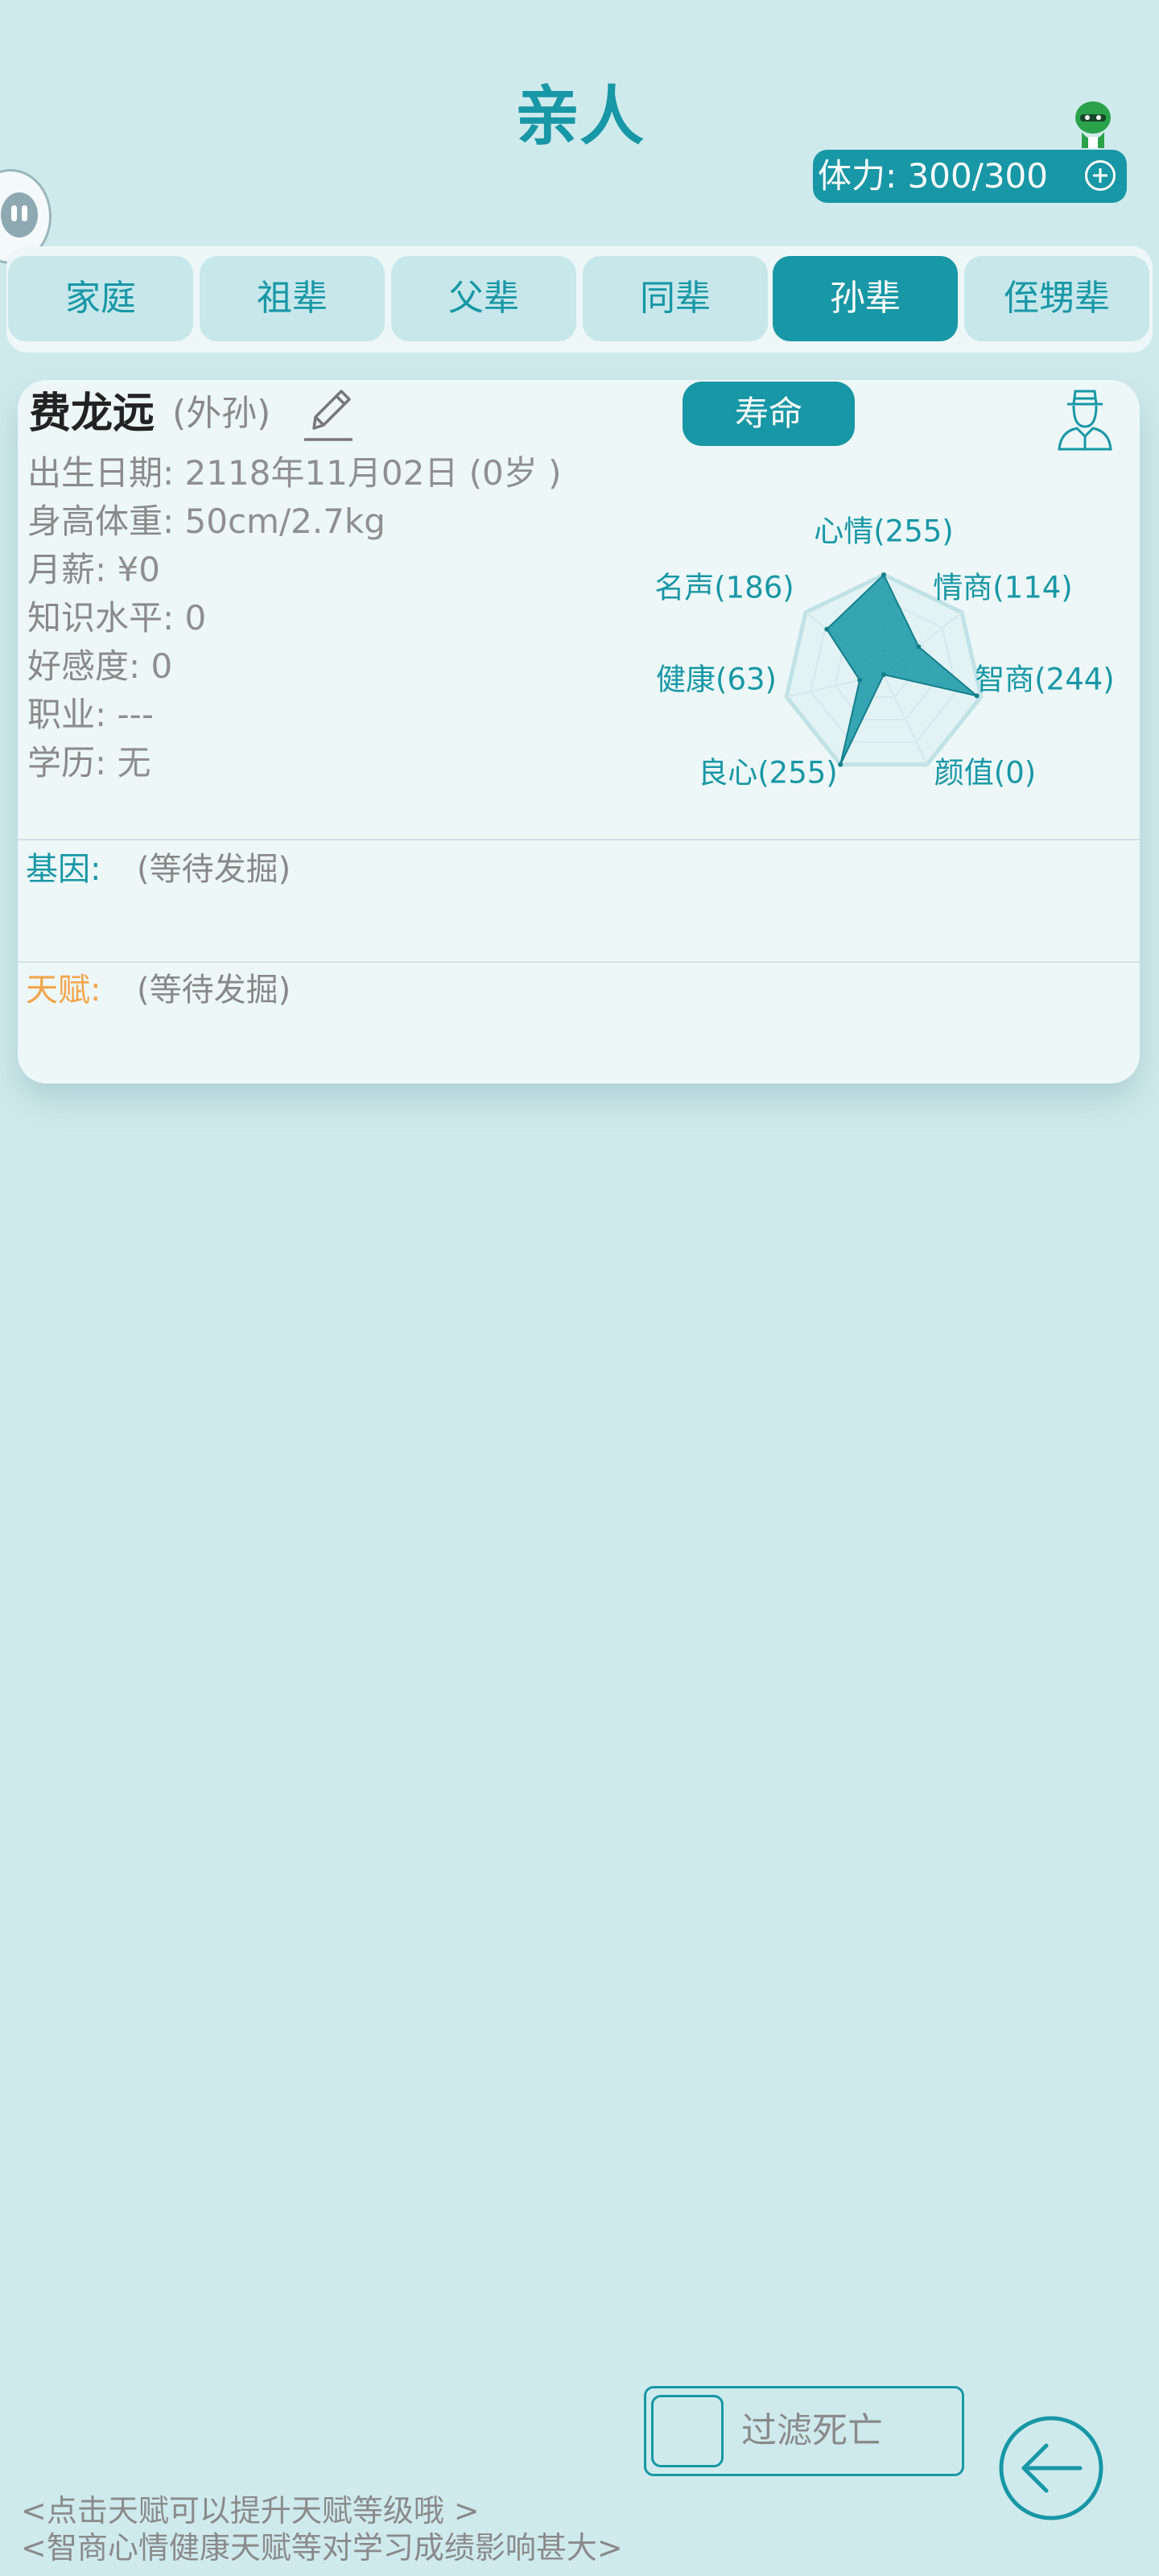 The width and height of the screenshot is (1159, 2576). I want to click on info-favorability: 好感度: 0, so click(99, 666).